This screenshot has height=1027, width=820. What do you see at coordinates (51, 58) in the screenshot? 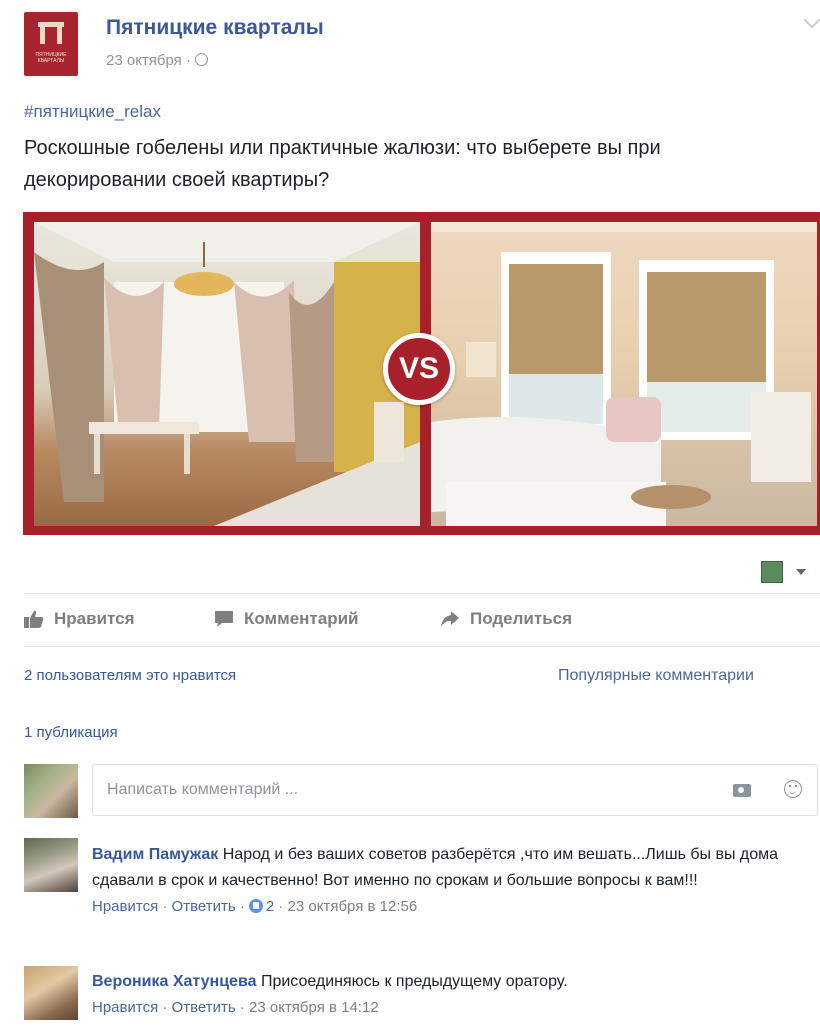
I see `logo-text: ПЯТНИЦКИЕ КВАРТАЛЫ` at bounding box center [51, 58].